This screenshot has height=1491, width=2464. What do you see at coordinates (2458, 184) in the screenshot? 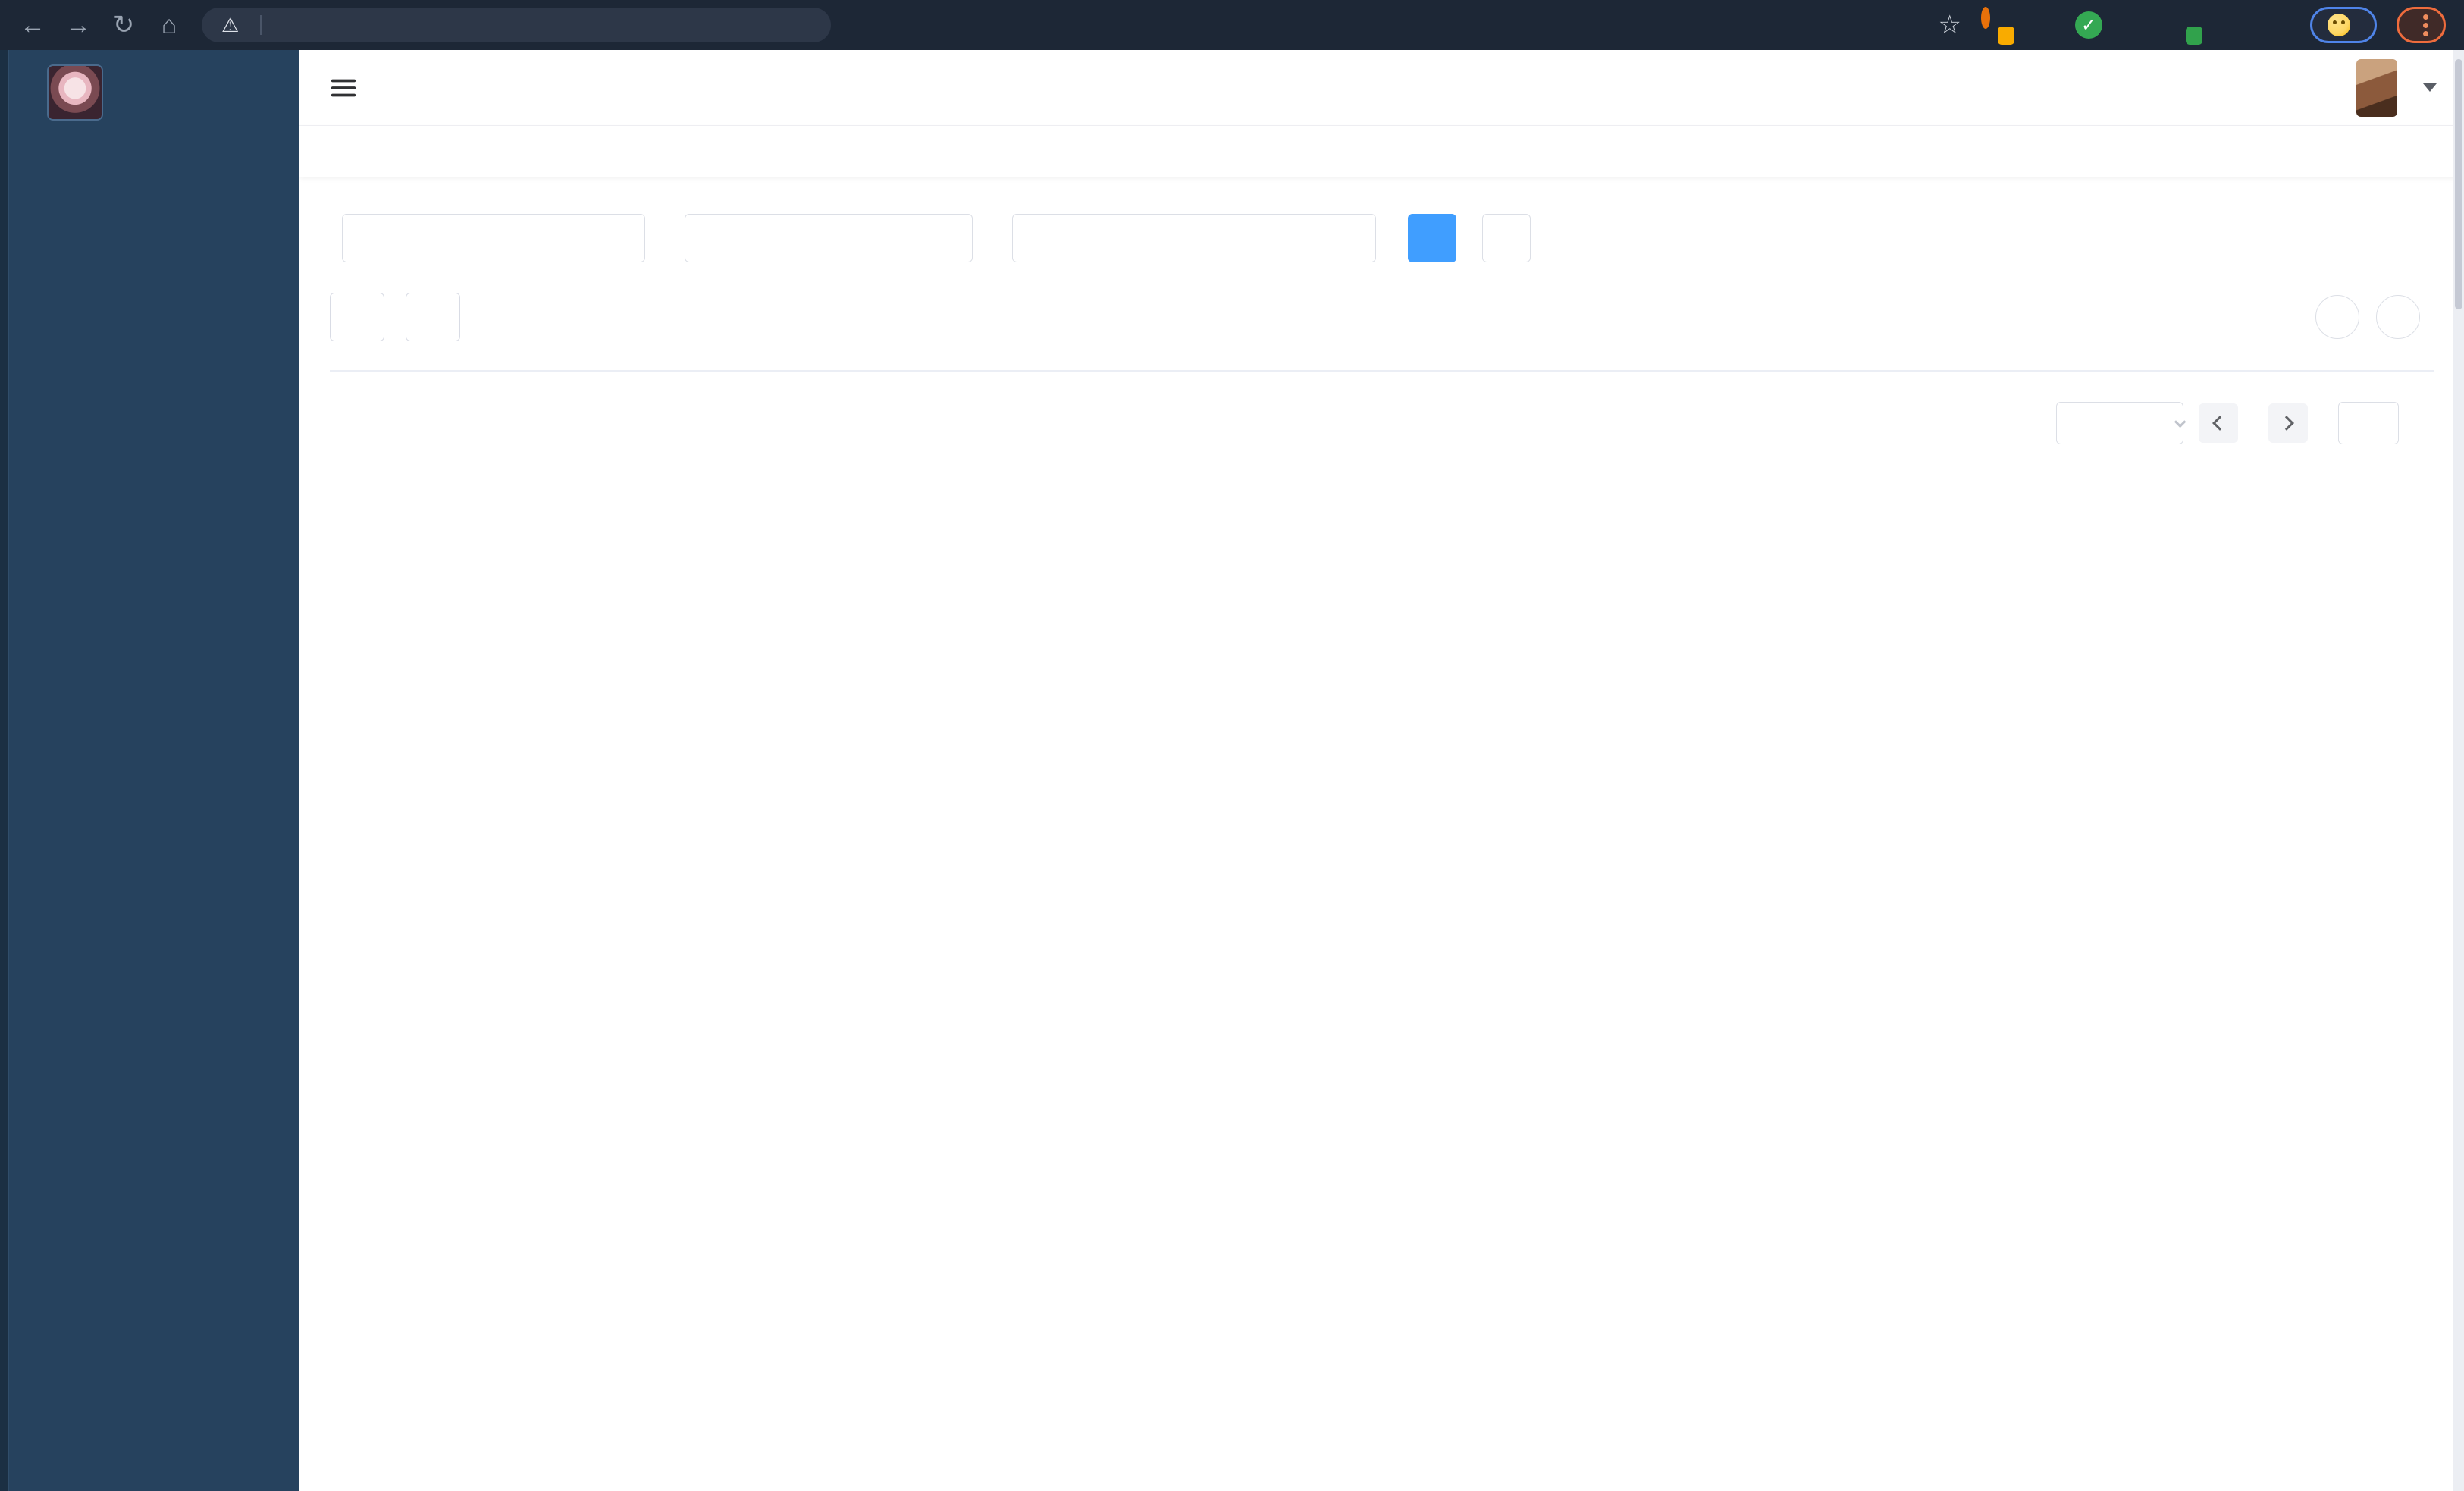
I see `scrollbar-thumb` at bounding box center [2458, 184].